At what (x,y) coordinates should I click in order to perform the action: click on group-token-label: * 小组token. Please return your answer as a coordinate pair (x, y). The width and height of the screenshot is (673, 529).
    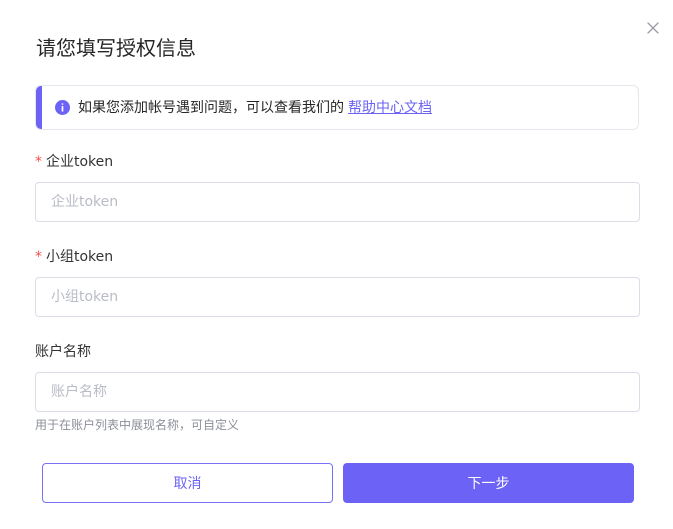
    Looking at the image, I should click on (74, 257).